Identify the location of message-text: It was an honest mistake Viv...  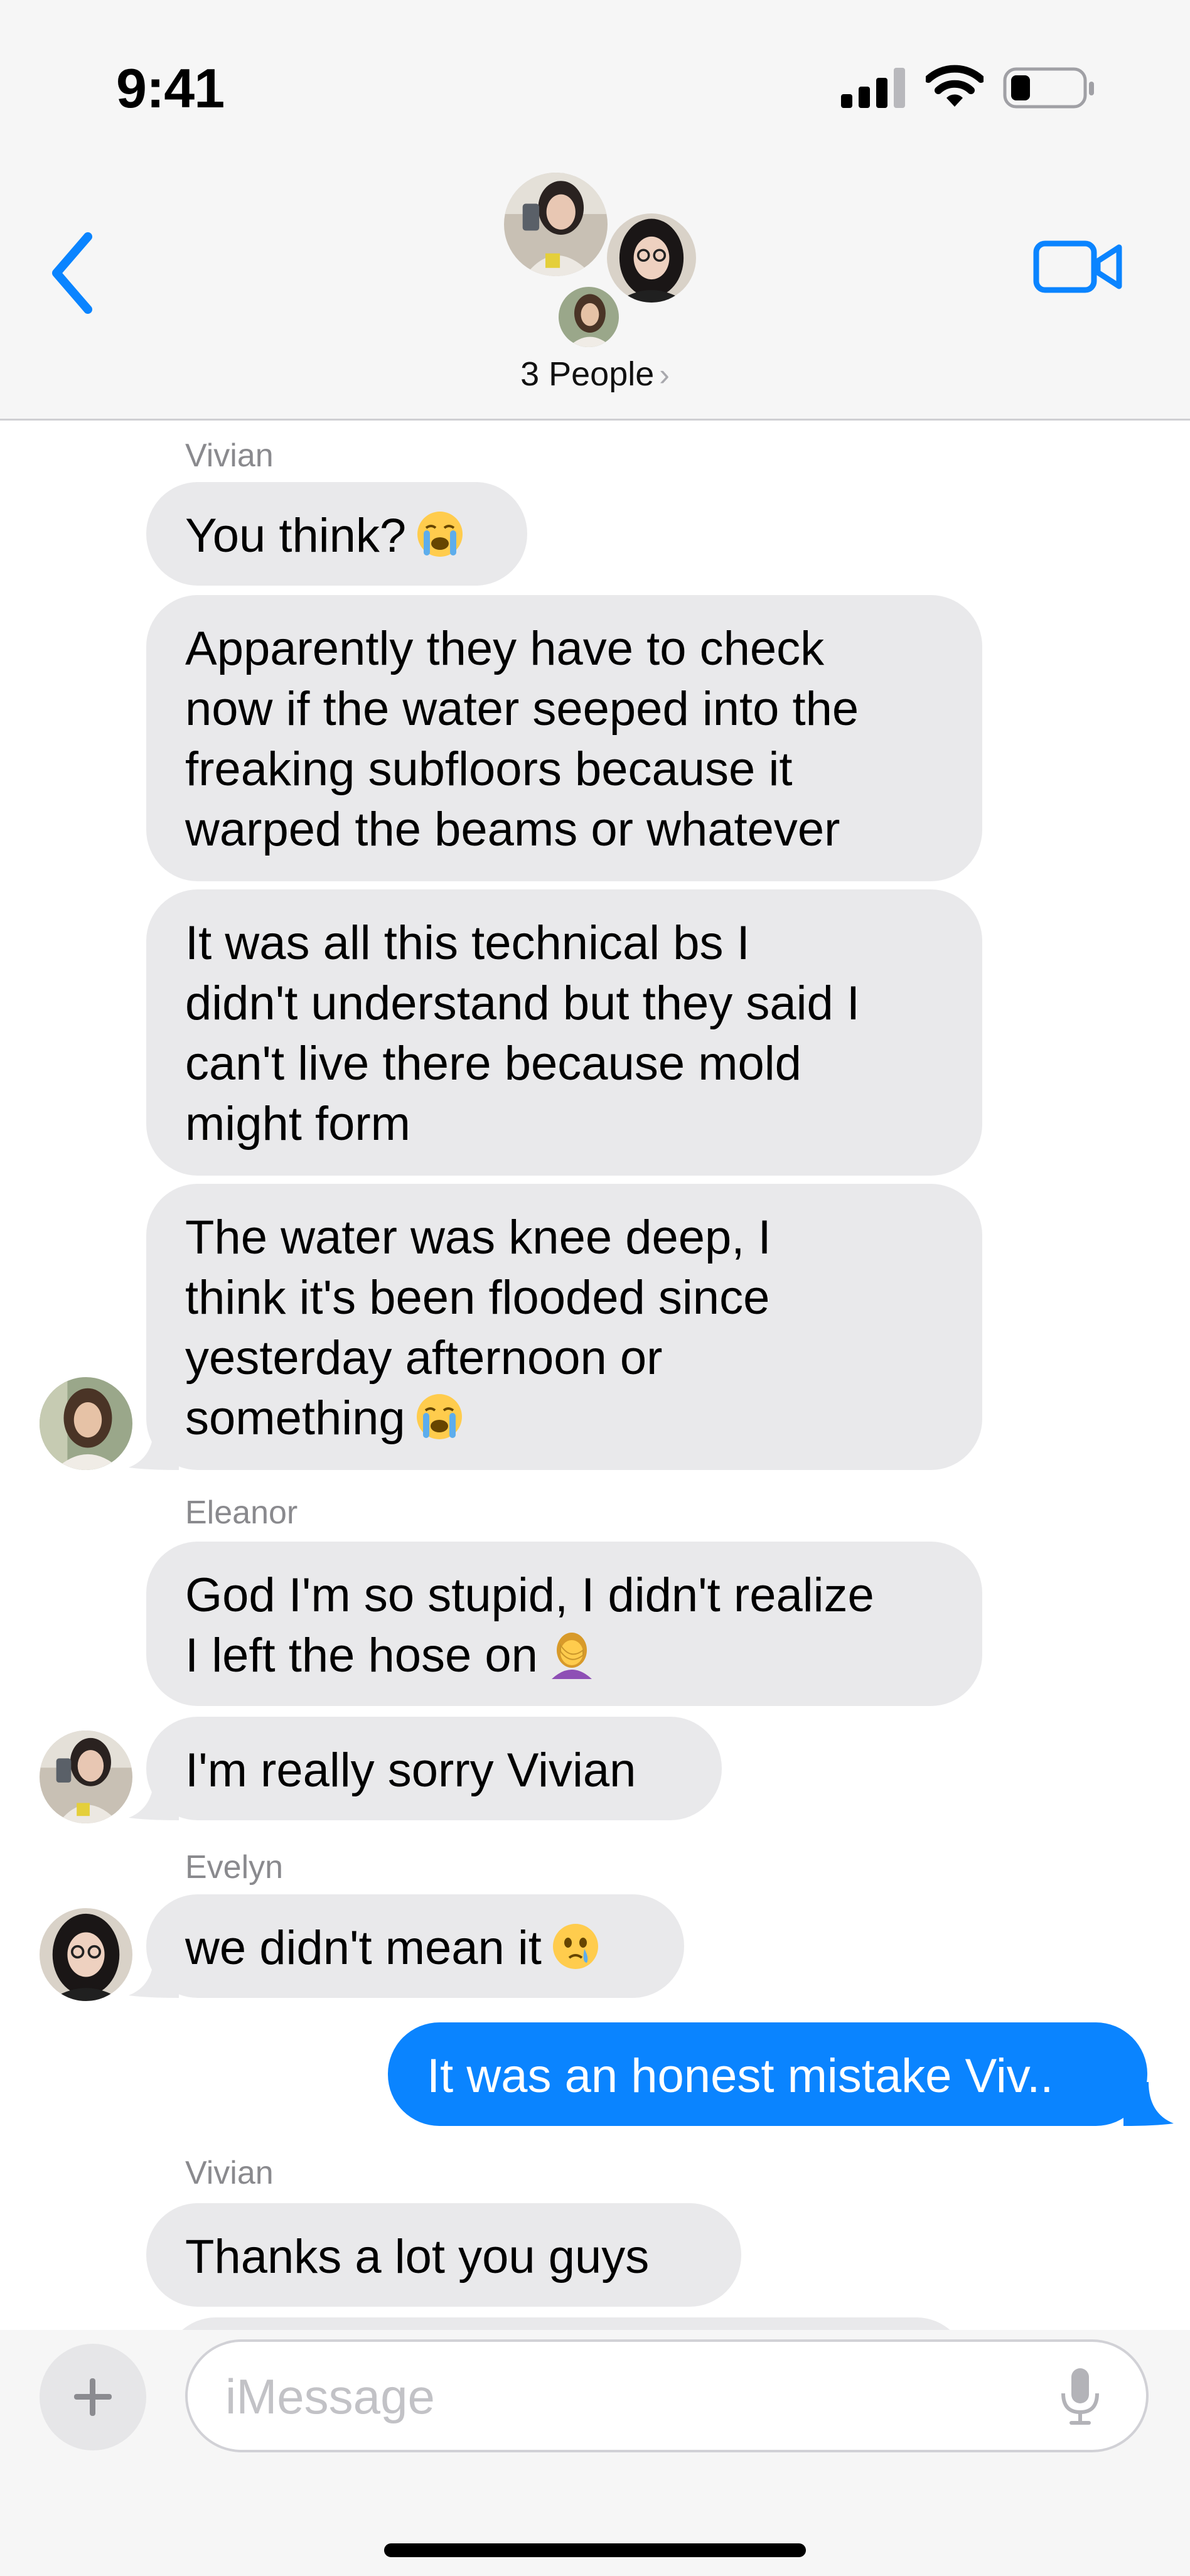
(740, 2076).